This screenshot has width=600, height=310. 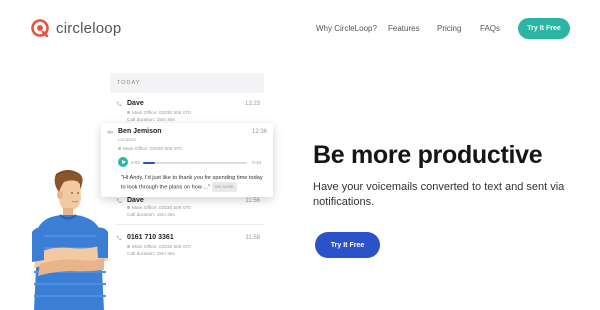 What do you see at coordinates (123, 162) in the screenshot?
I see `play-button` at bounding box center [123, 162].